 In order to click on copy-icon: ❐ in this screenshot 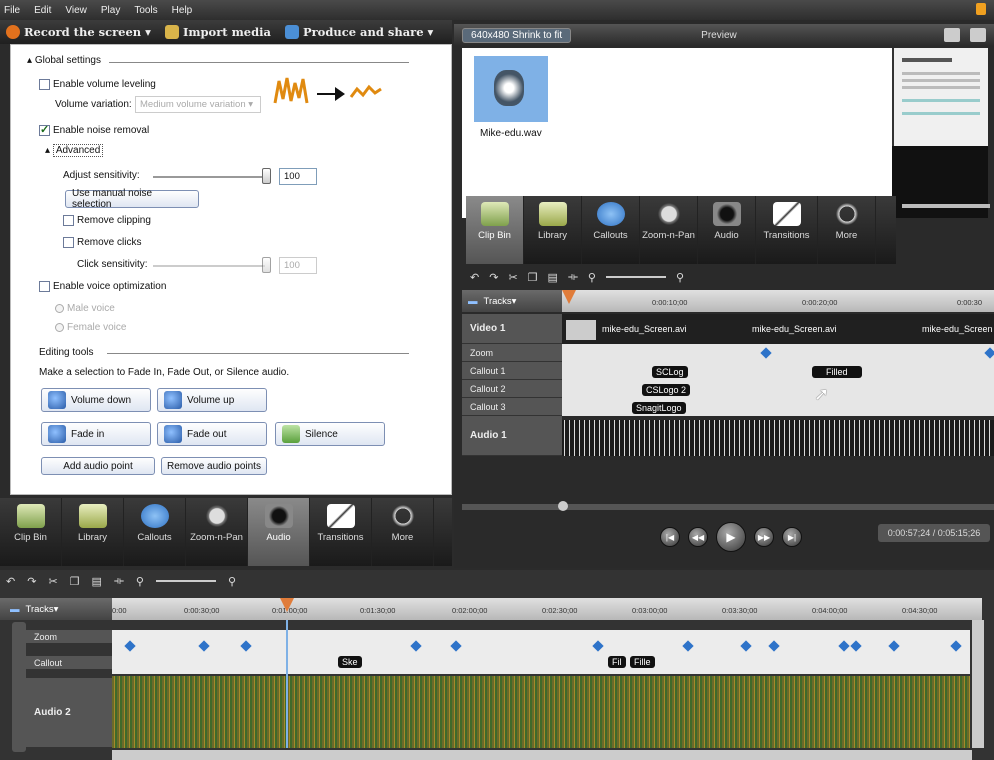, I will do `click(75, 581)`.